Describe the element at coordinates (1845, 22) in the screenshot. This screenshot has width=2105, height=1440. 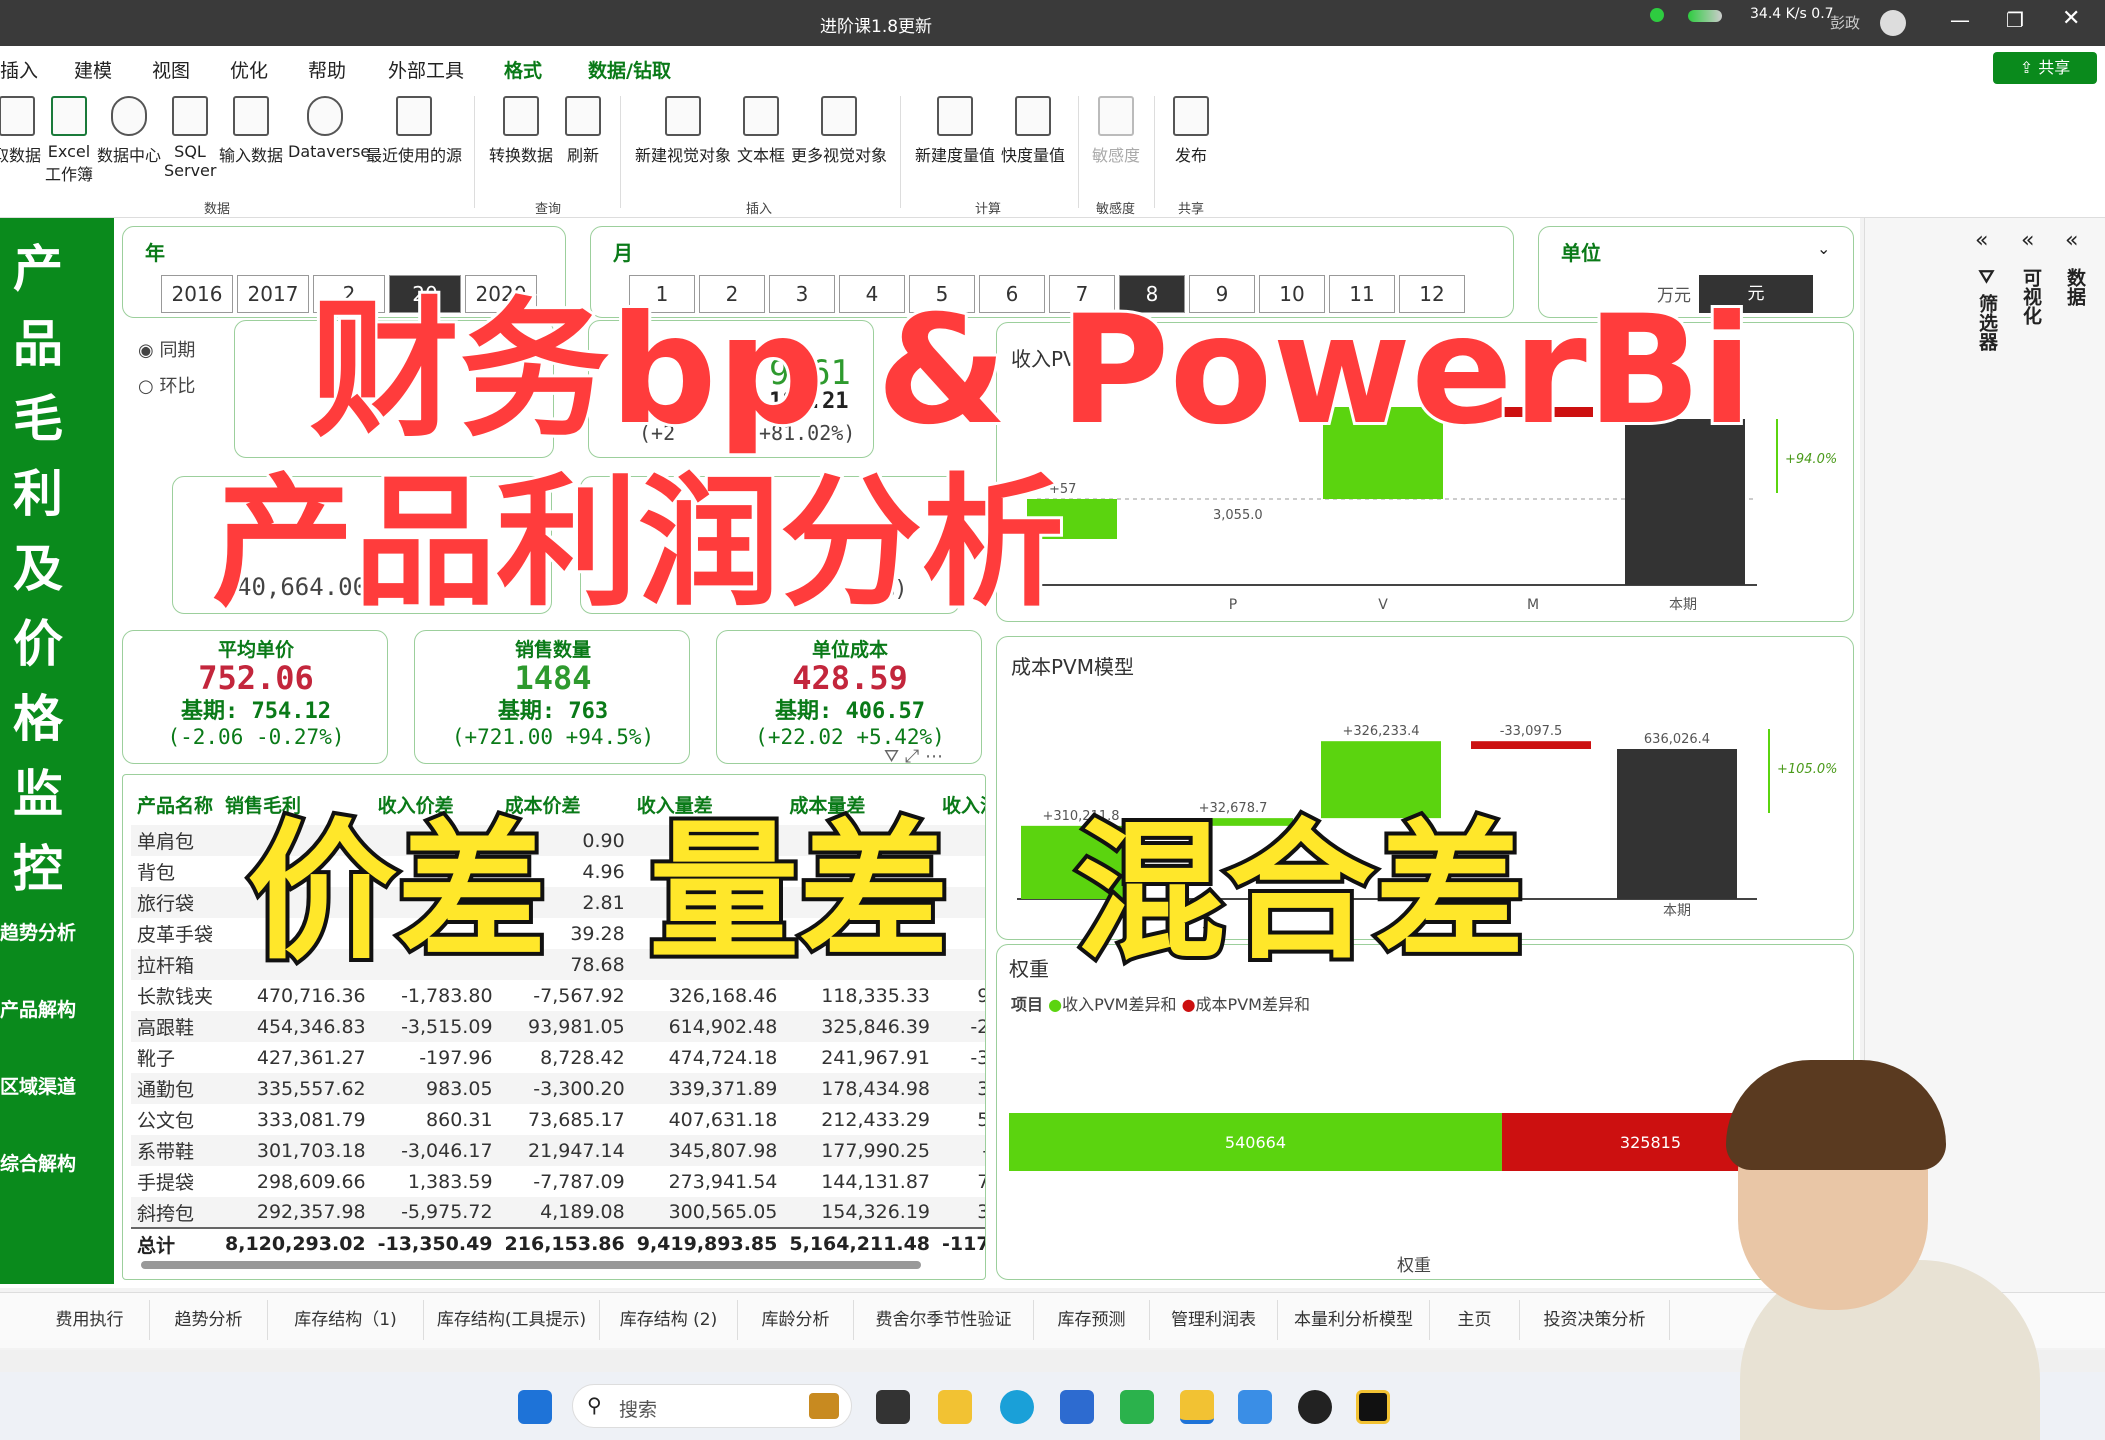
I see `user-name: 彭政` at that location.